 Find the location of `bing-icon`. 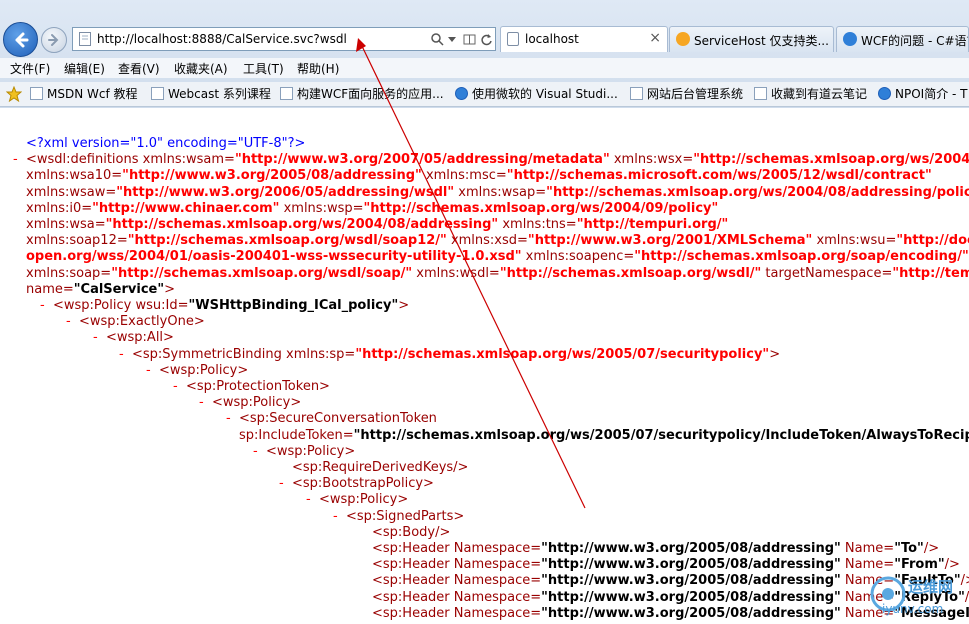

bing-icon is located at coordinates (683, 39).